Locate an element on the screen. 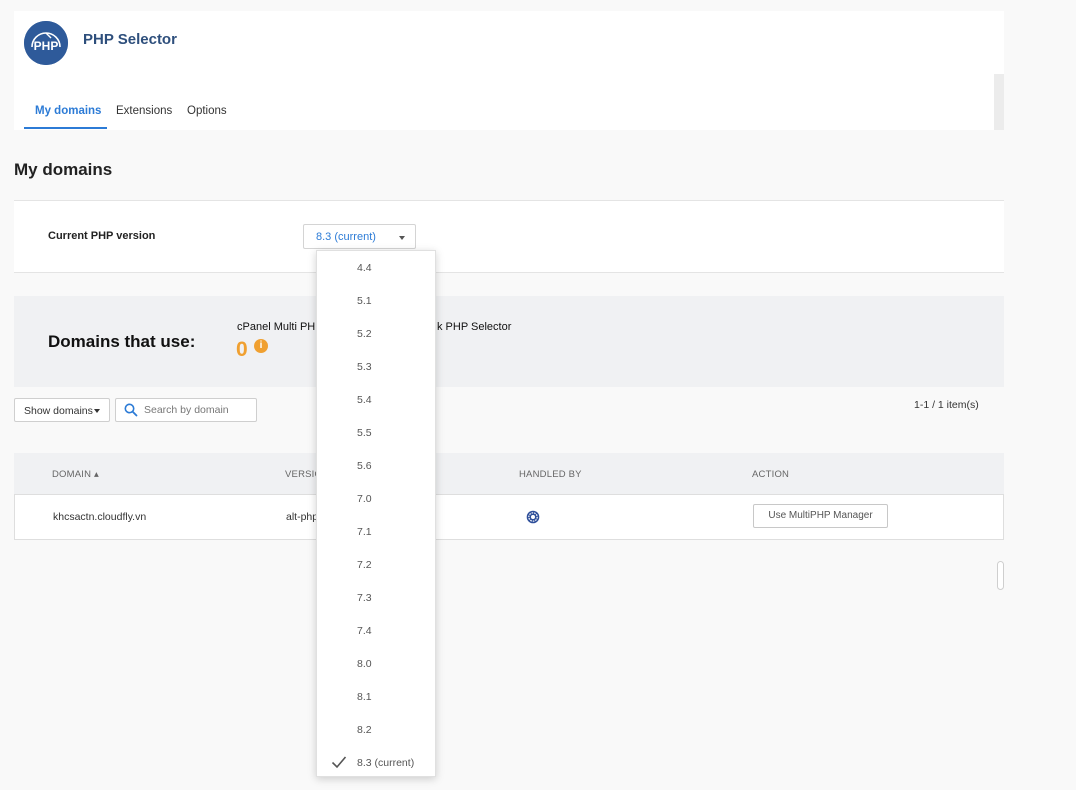 The height and width of the screenshot is (790, 1076). php-version-option-label: 5.5 is located at coordinates (364, 433).